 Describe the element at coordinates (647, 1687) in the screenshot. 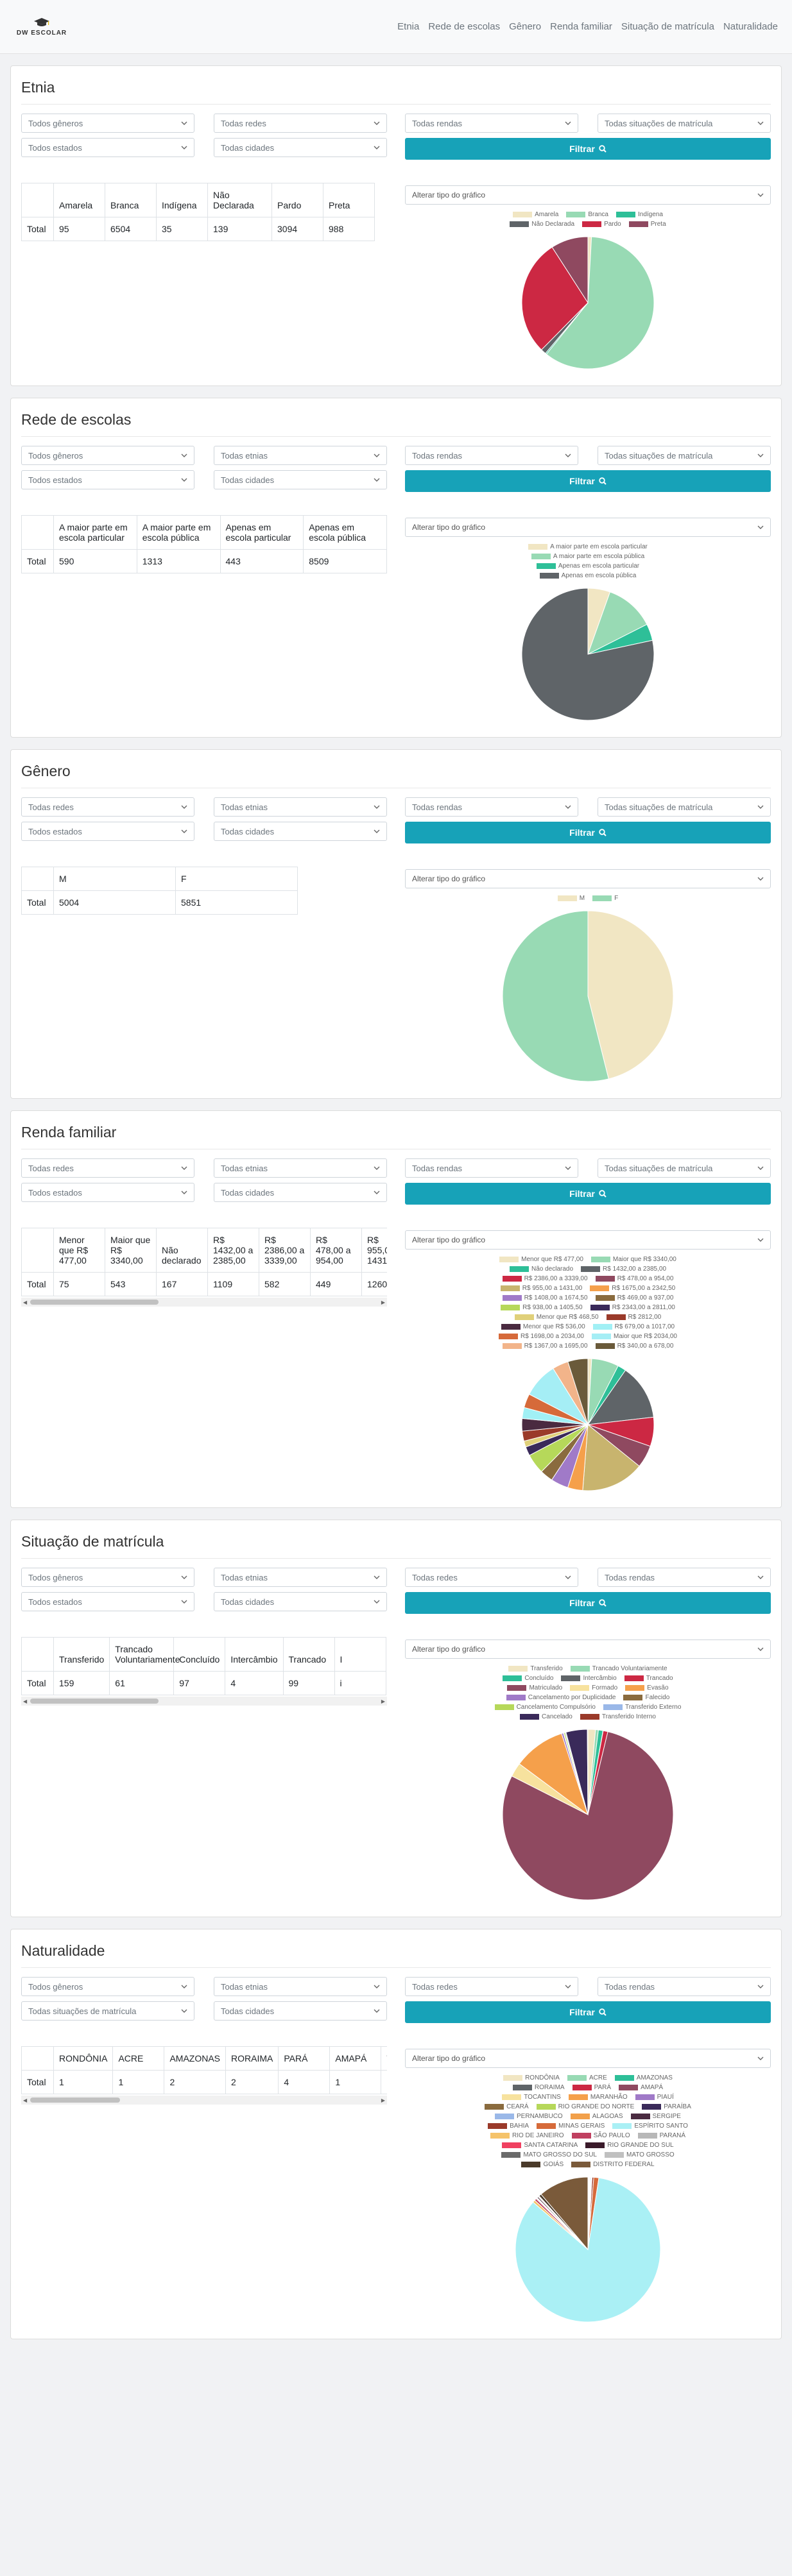

I see `legend-item: Evasão` at that location.